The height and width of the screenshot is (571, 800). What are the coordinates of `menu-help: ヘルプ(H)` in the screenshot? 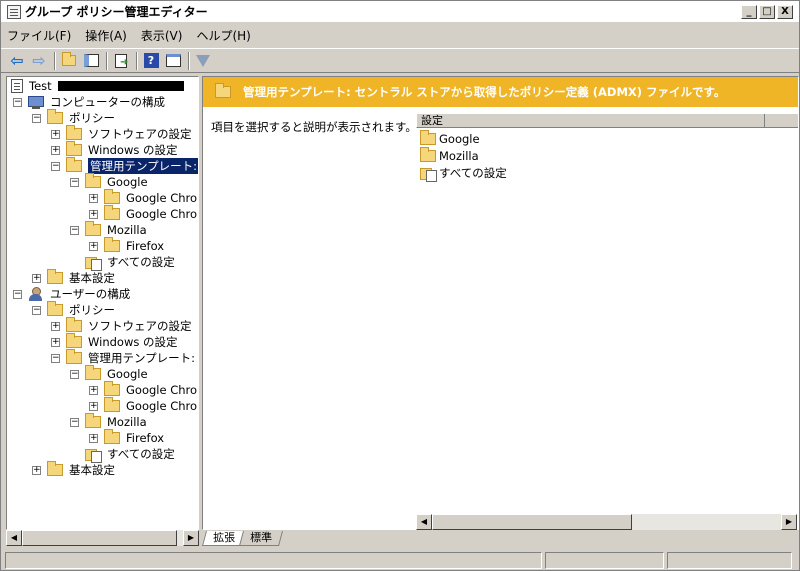 It's located at (223, 35).